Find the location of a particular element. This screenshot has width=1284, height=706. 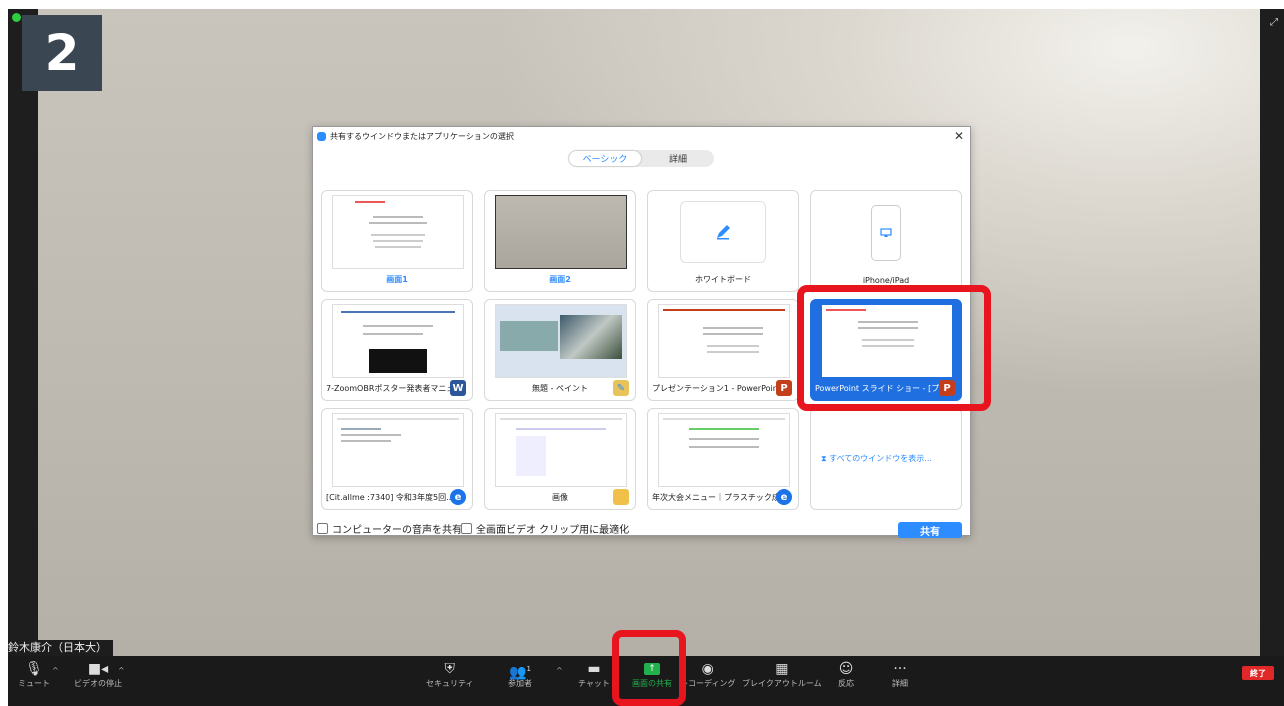

tab-advanced: 詳細 is located at coordinates (678, 158).